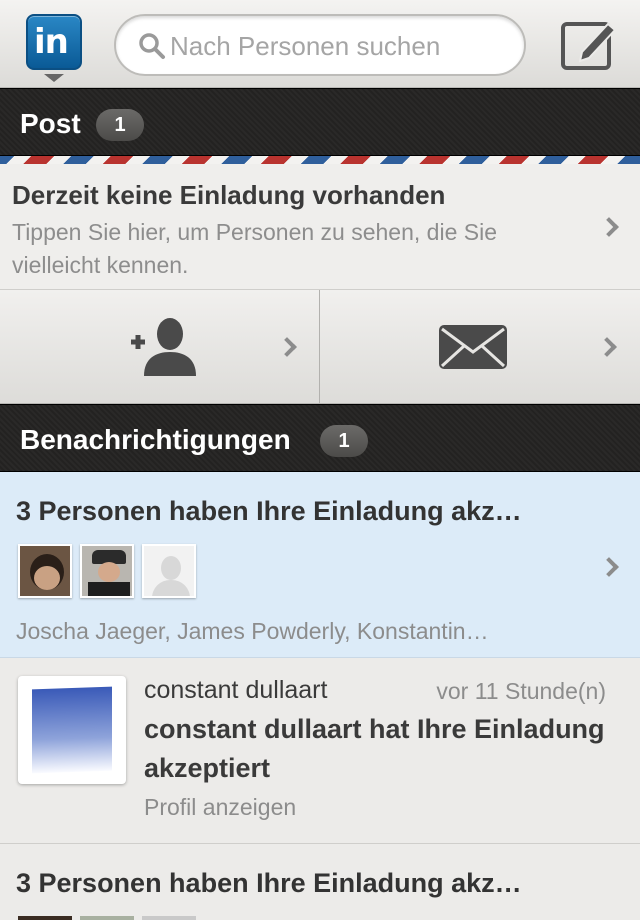 The width and height of the screenshot is (640, 920). I want to click on profile-image, so click(72, 730).